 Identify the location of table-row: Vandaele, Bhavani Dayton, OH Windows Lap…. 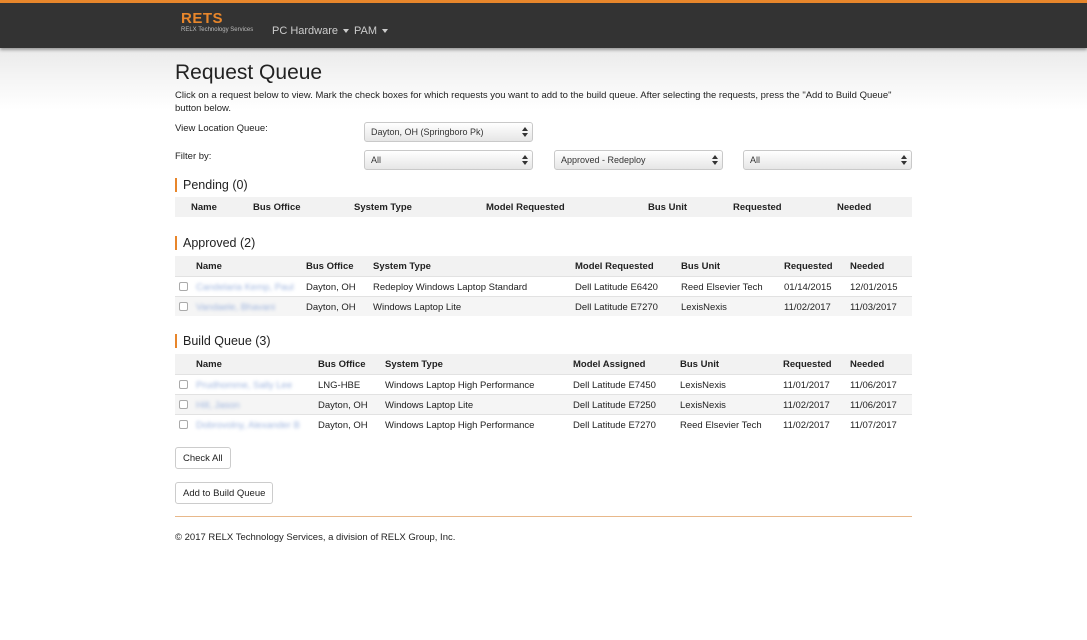
(543, 306).